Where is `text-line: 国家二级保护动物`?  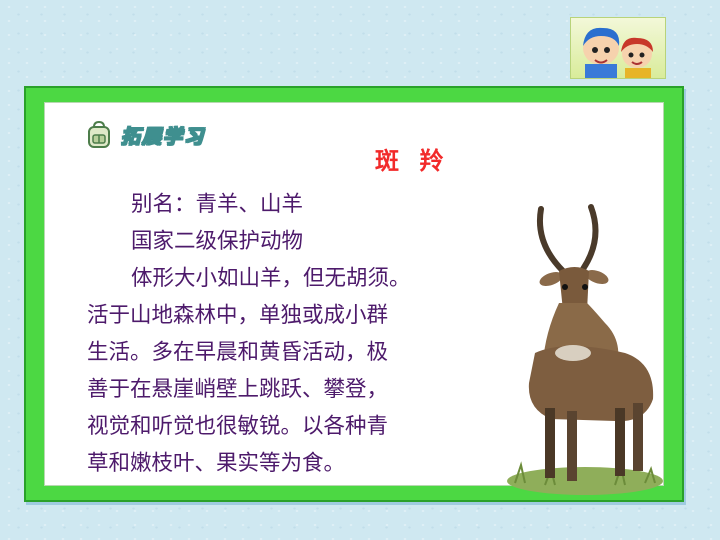 text-line: 国家二级保护动物 is located at coordinates (217, 241).